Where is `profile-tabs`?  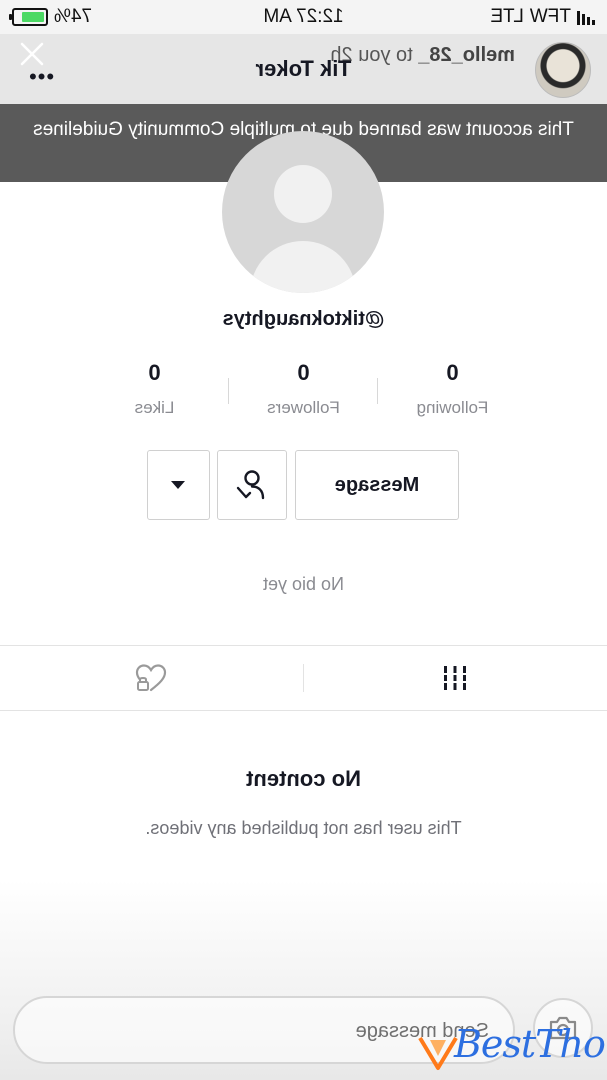
profile-tabs is located at coordinates (303, 678).